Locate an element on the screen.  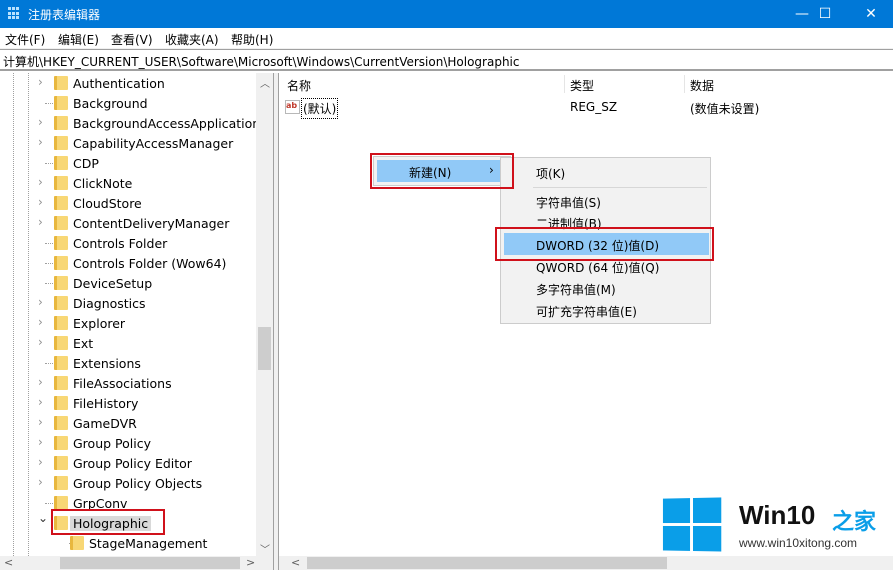
tree-item: › CloudStore is located at coordinates (128, 203).